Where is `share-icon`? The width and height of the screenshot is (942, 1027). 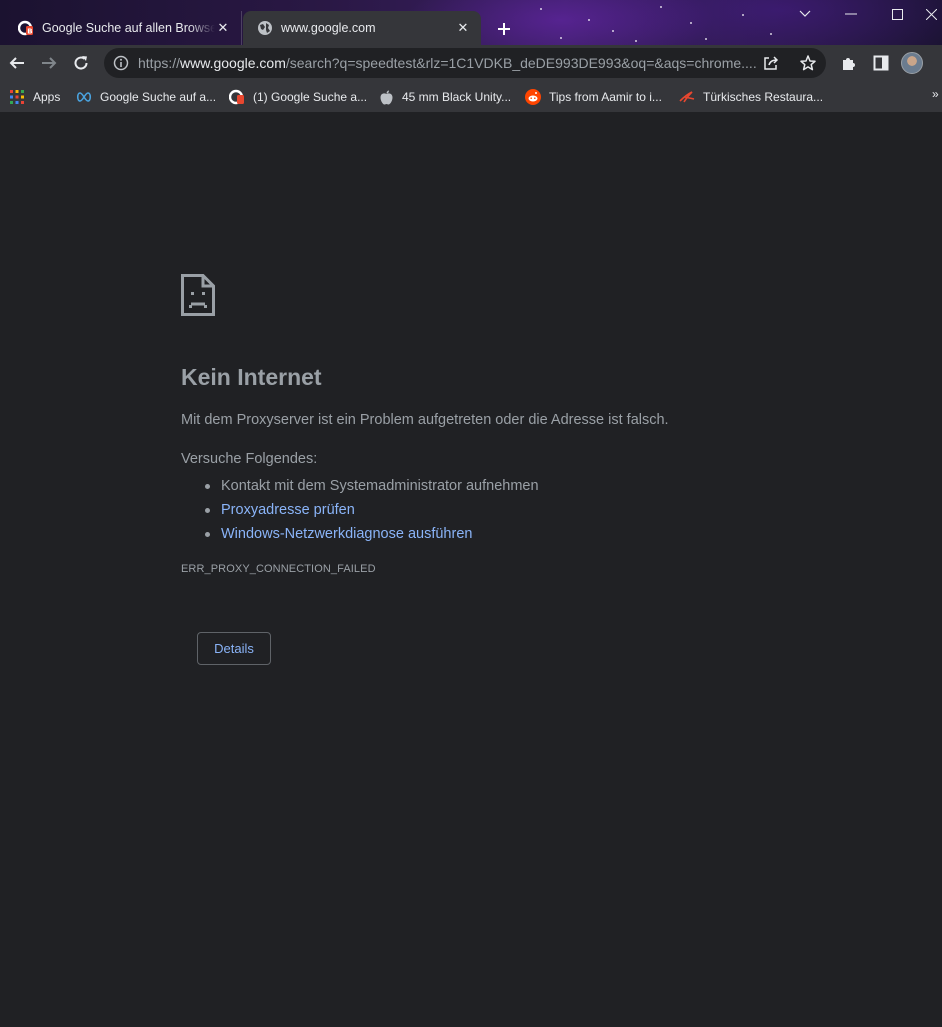 share-icon is located at coordinates (771, 63).